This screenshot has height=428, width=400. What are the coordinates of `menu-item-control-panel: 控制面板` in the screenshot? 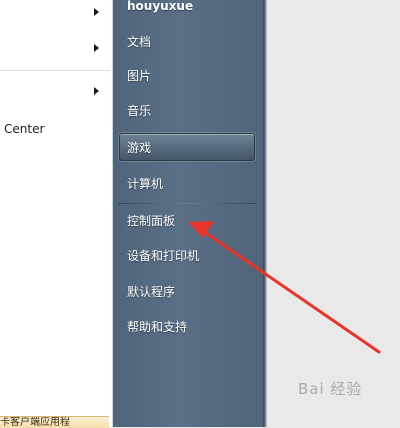 It's located at (151, 221).